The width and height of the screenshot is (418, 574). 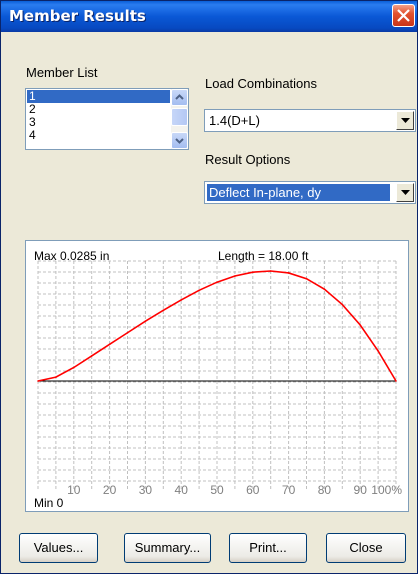 What do you see at coordinates (182, 490) in the screenshot?
I see `x-tick-label: 40` at bounding box center [182, 490].